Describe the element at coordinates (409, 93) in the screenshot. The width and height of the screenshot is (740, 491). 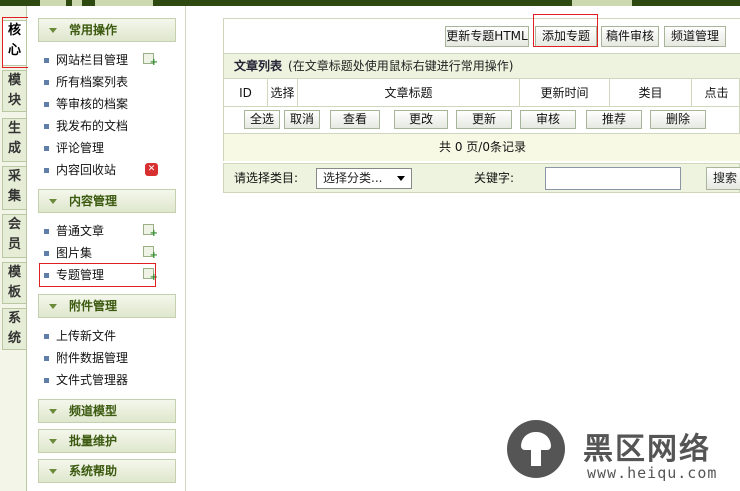
I see `col-title: 文章标题` at that location.